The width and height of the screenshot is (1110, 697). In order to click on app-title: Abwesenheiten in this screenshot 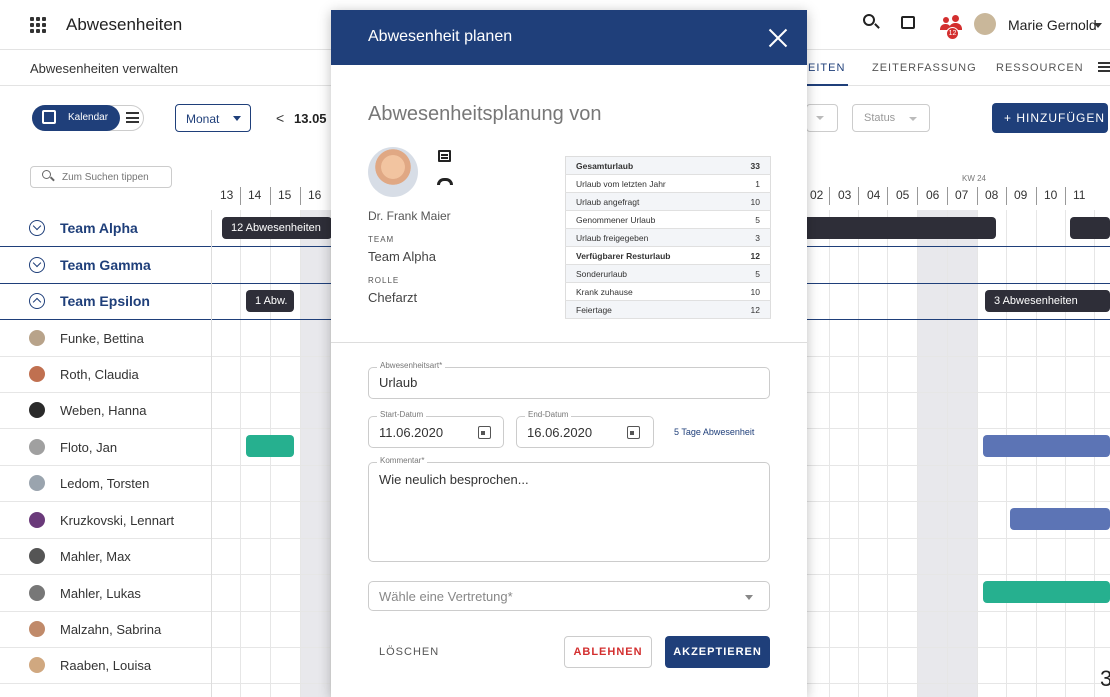, I will do `click(124, 24)`.